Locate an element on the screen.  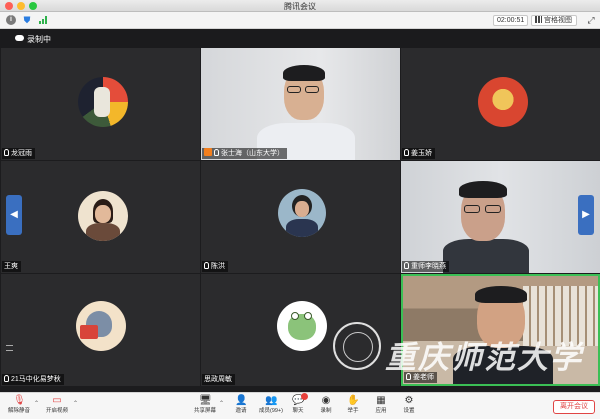
share-screen-icon: 🖥 is located at coordinates (205, 400).